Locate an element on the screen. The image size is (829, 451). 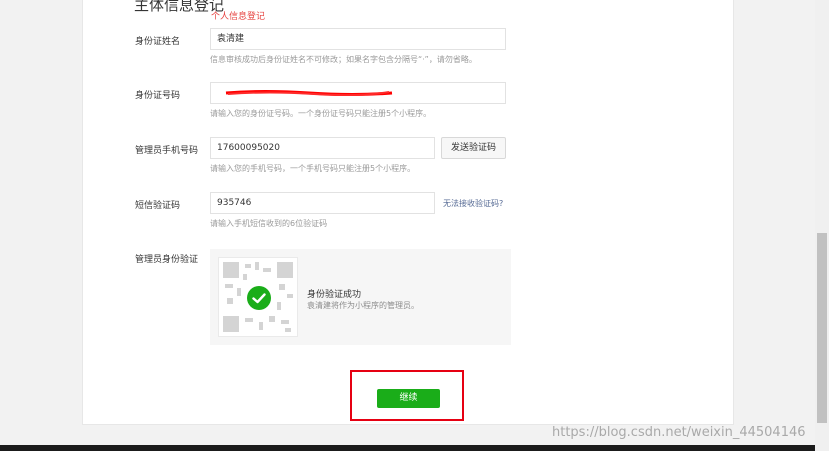
admin-verify-panel: 身份验证成功 袁清建将作为小程序的管理员。 is located at coordinates (360, 297).